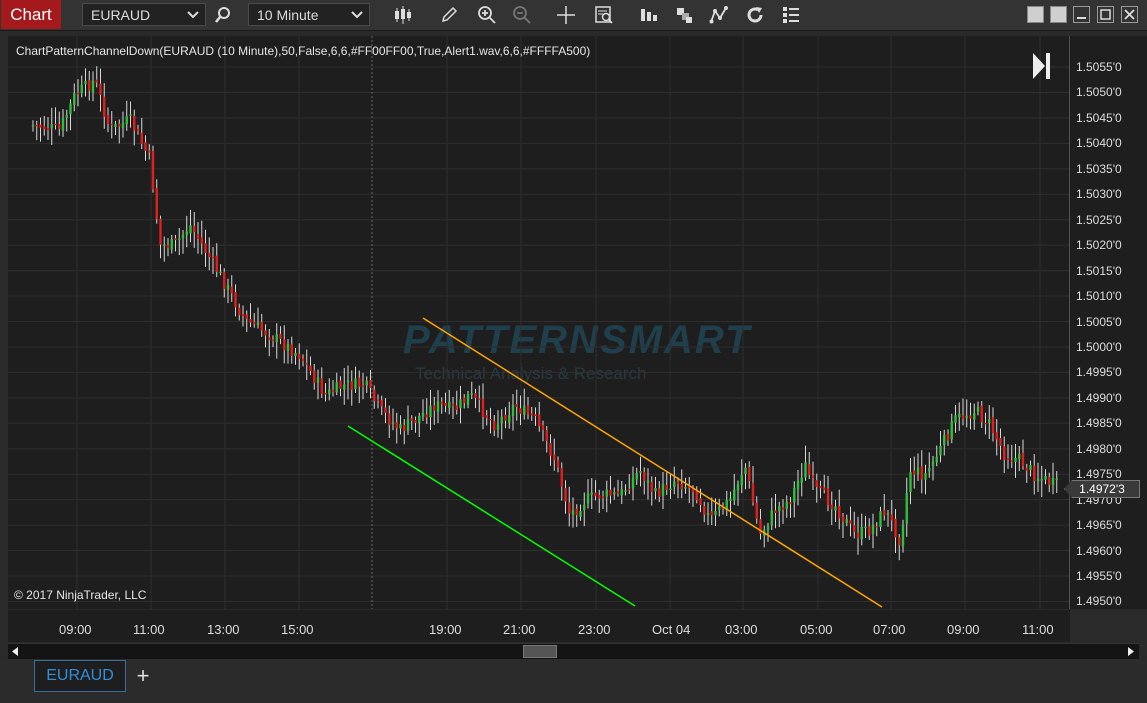  I want to click on scroll-right-icon, so click(1131, 651).